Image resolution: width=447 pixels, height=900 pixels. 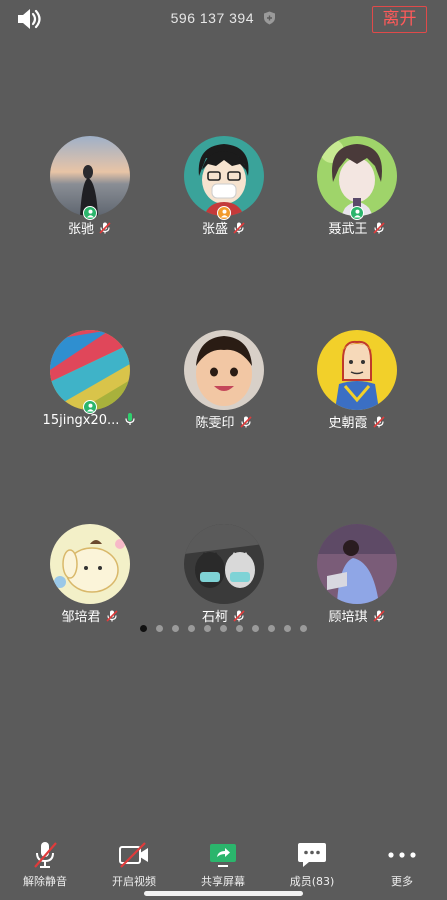 I want to click on participant-name: 张驰, so click(x=80, y=229).